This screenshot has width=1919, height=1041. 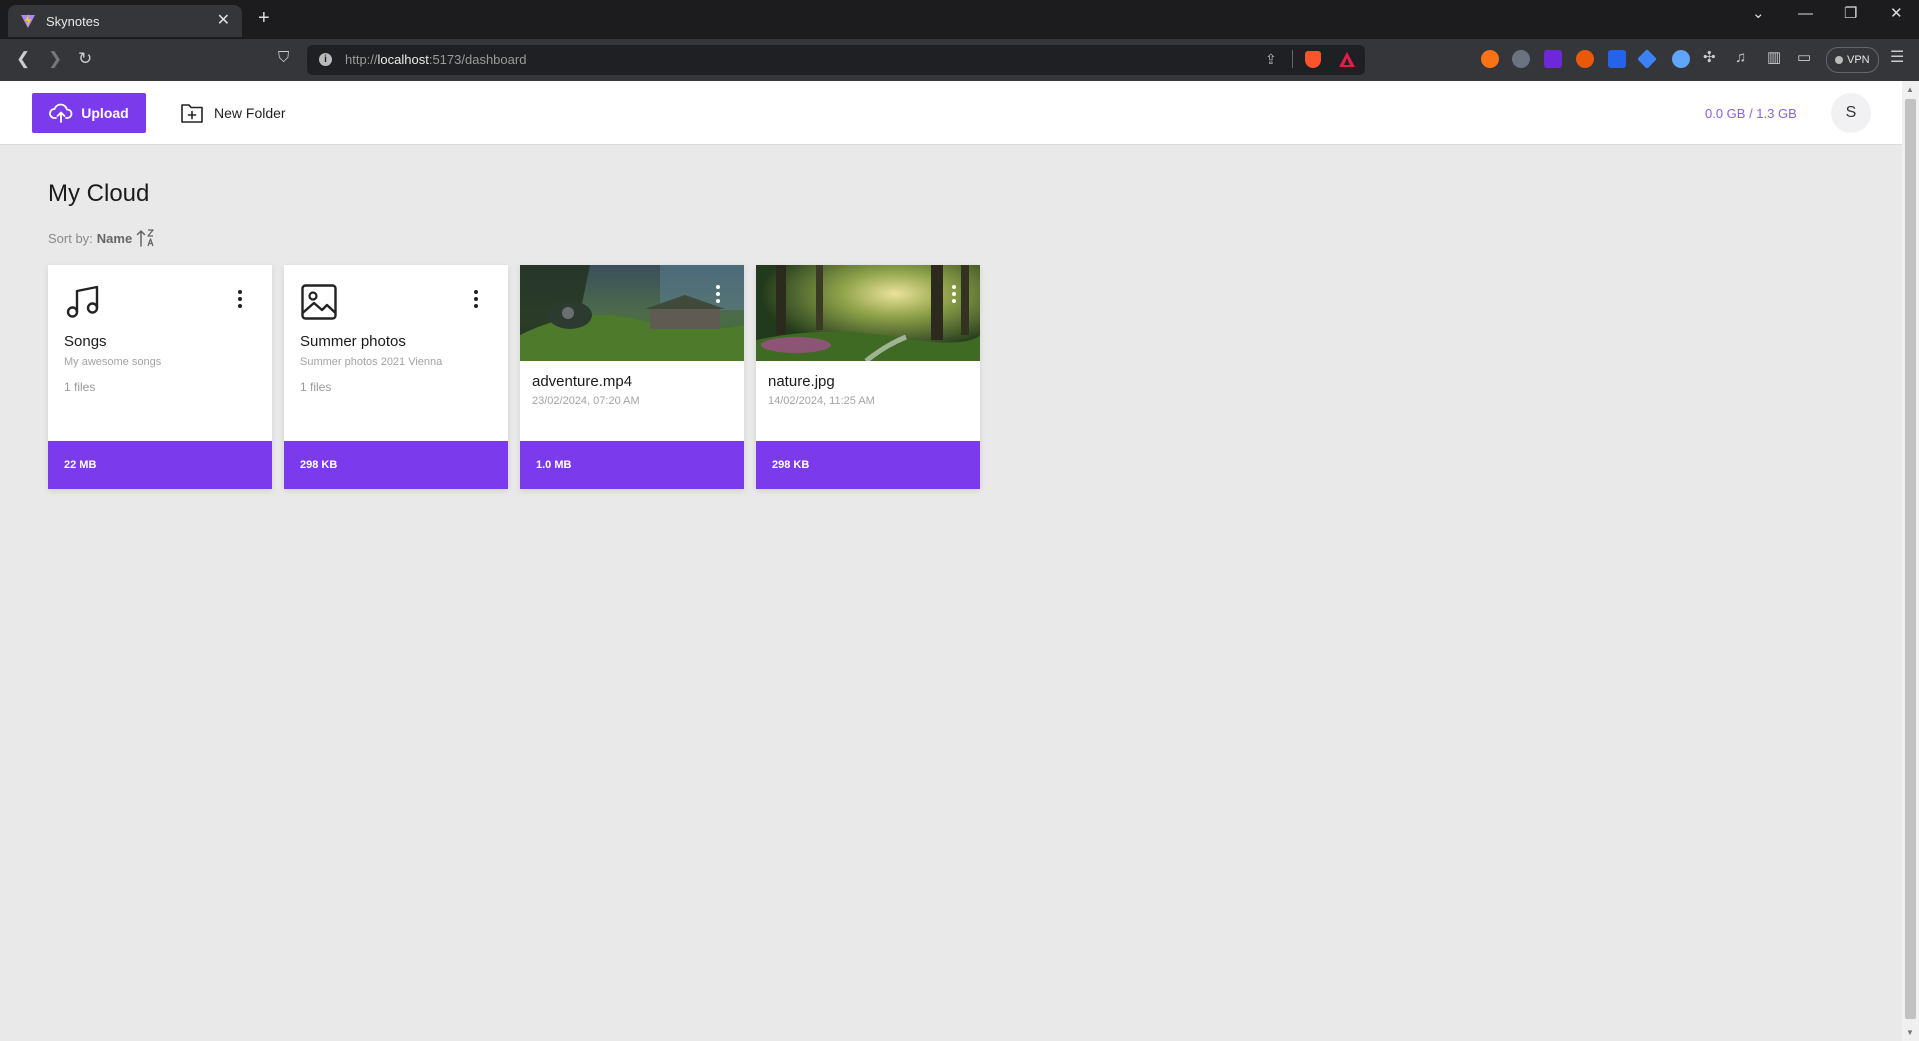 I want to click on folder-size-bar: 22 MB, so click(x=160, y=465).